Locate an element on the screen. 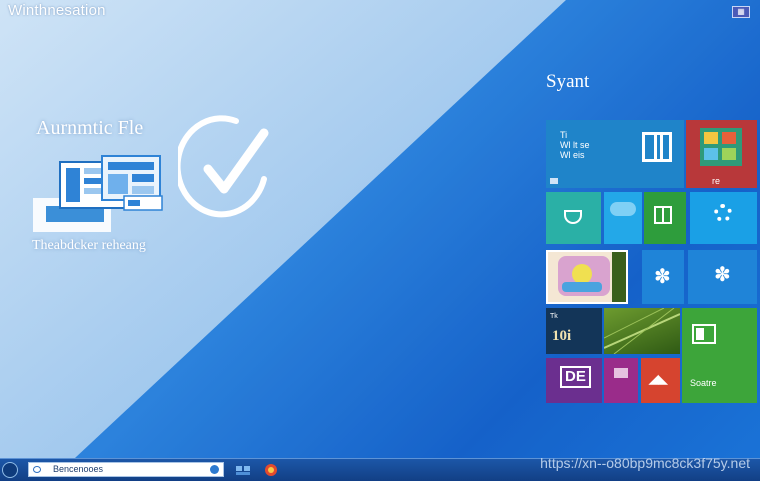 The image size is (760, 481). search-box-label: Bencenooes is located at coordinates (78, 469).